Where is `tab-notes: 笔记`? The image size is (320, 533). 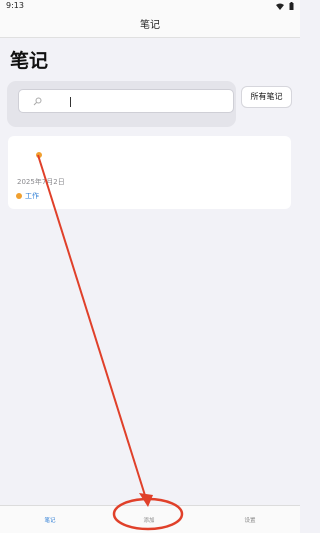
tab-notes: 笔记 is located at coordinates (50, 520).